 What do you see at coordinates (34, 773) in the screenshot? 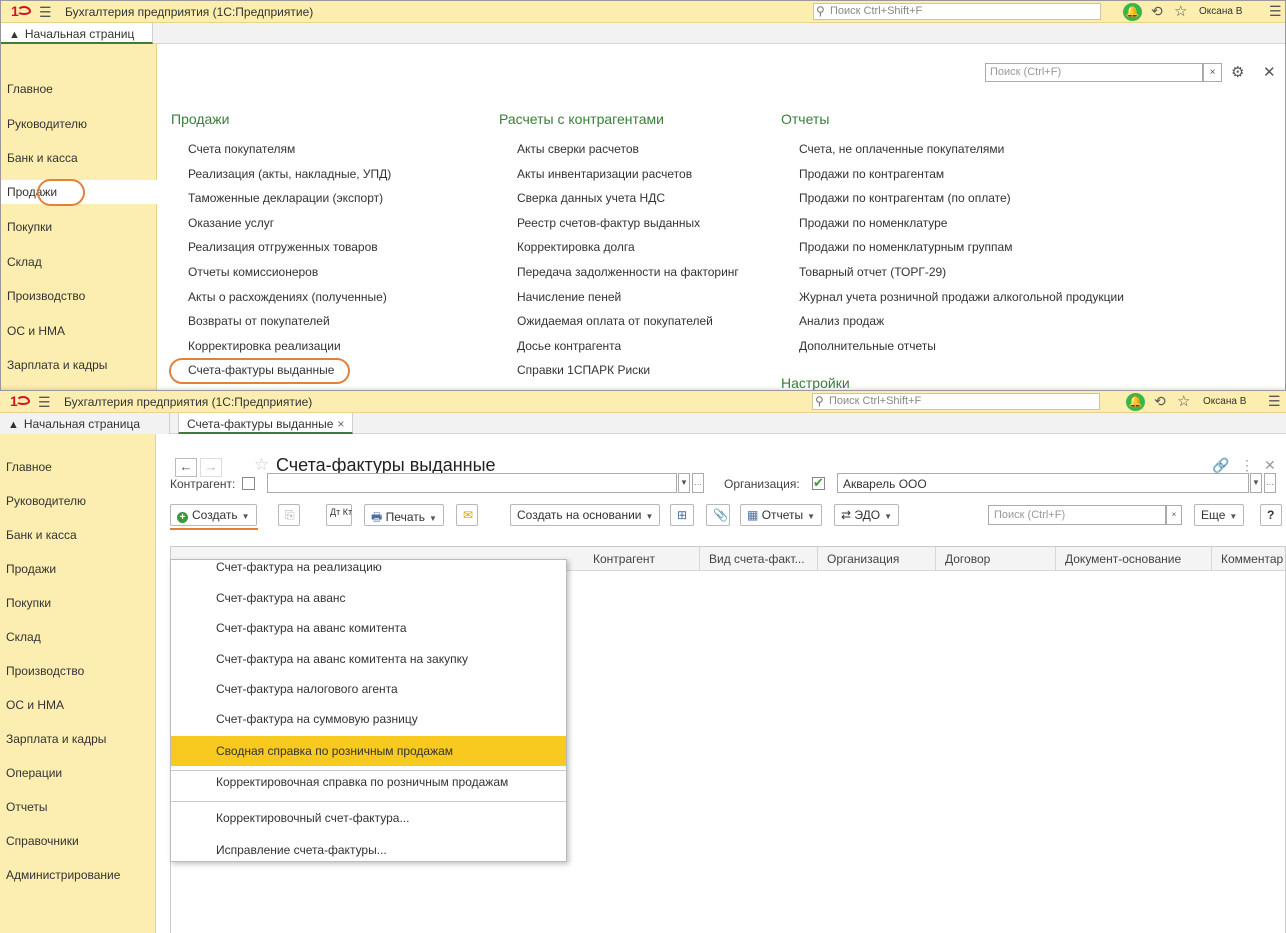
I see `sidebar-item: Операции` at bounding box center [34, 773].